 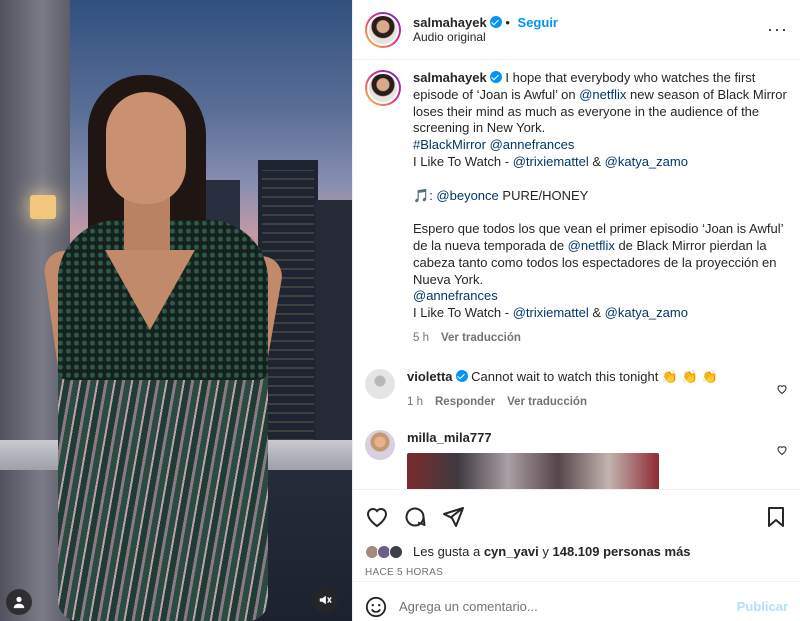 What do you see at coordinates (762, 606) in the screenshot?
I see `publish-button: Publicar` at bounding box center [762, 606].